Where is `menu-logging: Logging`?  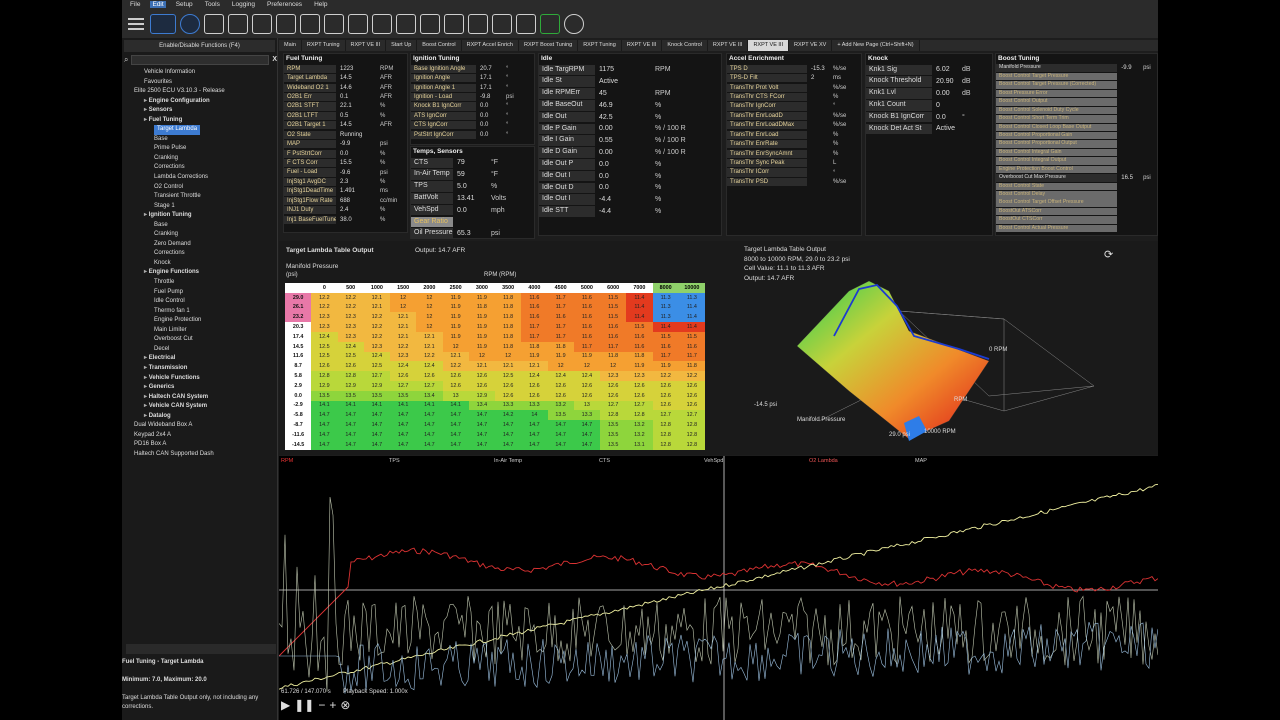
menu-logging: Logging is located at coordinates (243, 4).